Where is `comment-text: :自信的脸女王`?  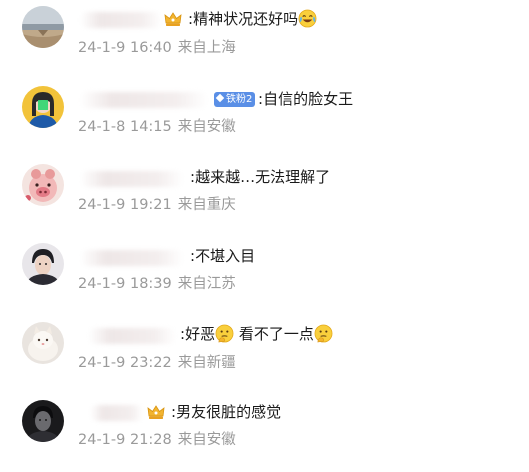
comment-text: :自信的脸女王 is located at coordinates (306, 99).